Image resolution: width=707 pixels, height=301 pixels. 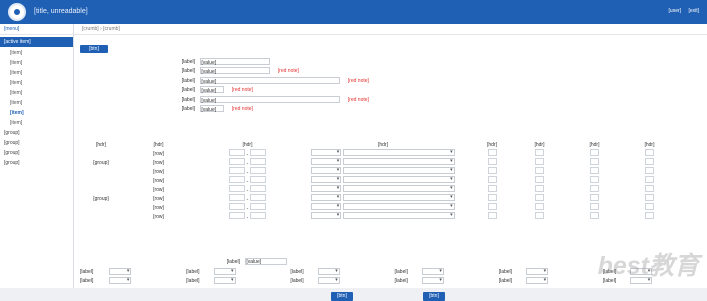 What do you see at coordinates (94, 49) in the screenshot?
I see `info-button: [btn]` at bounding box center [94, 49].